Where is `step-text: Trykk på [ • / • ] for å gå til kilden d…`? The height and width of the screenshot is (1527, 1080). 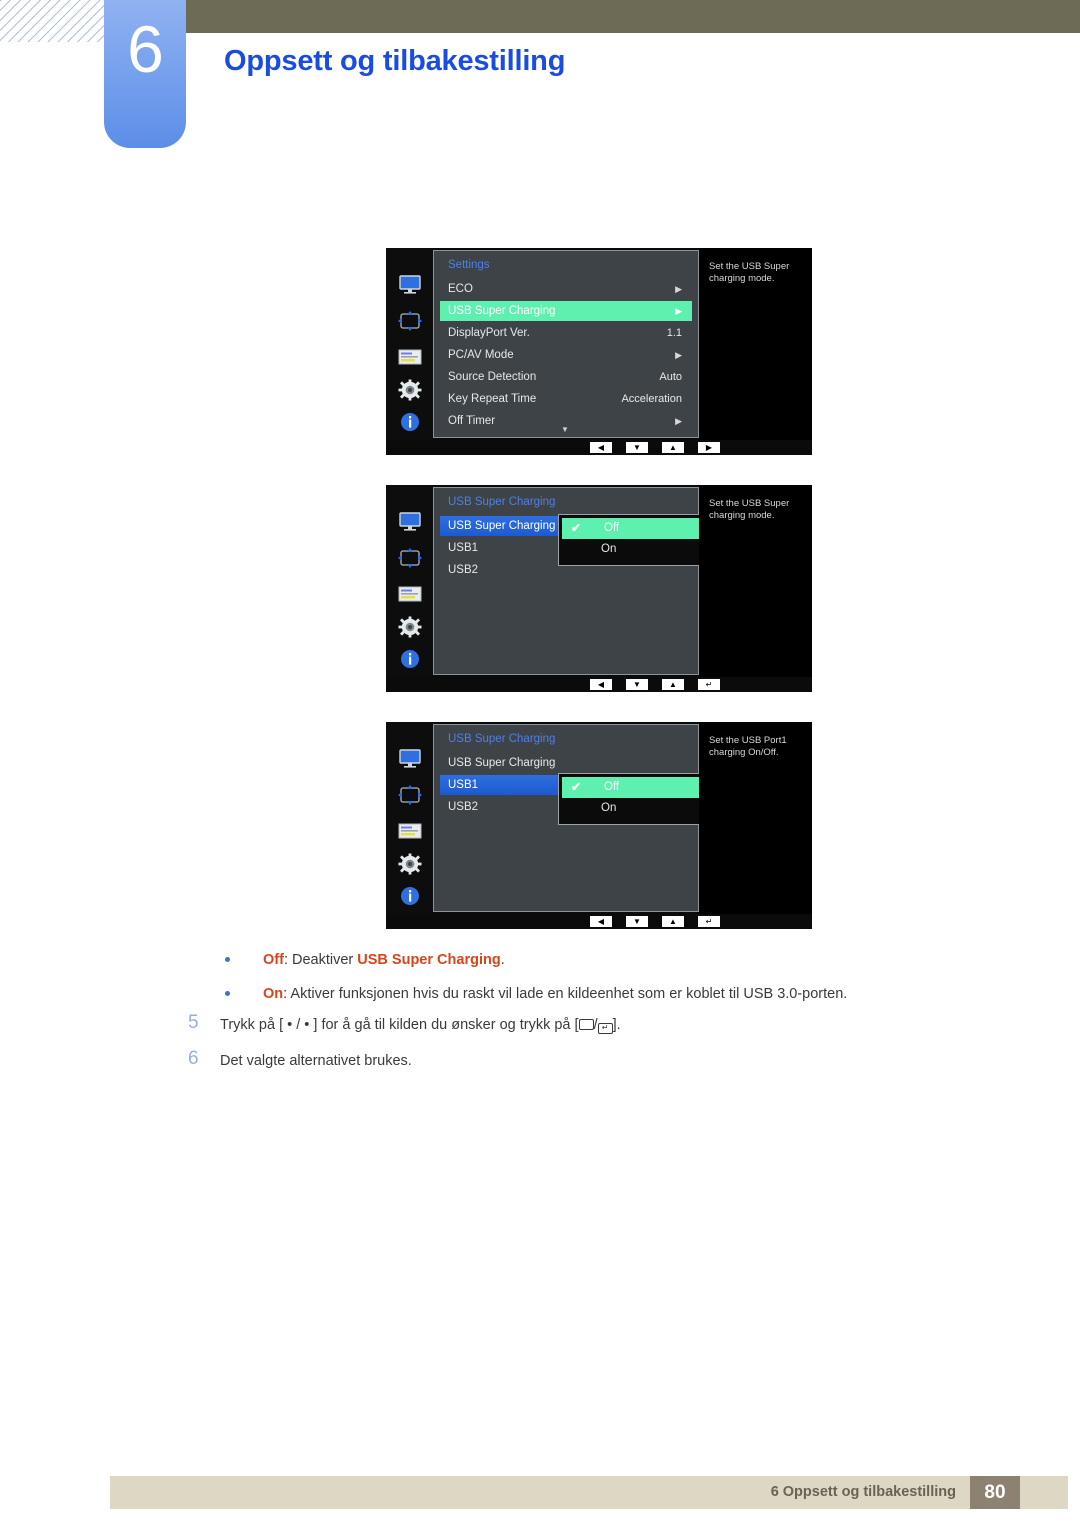
step-text: Trykk på [ • / • ] for å gå til kilden d… is located at coordinates (399, 1025).